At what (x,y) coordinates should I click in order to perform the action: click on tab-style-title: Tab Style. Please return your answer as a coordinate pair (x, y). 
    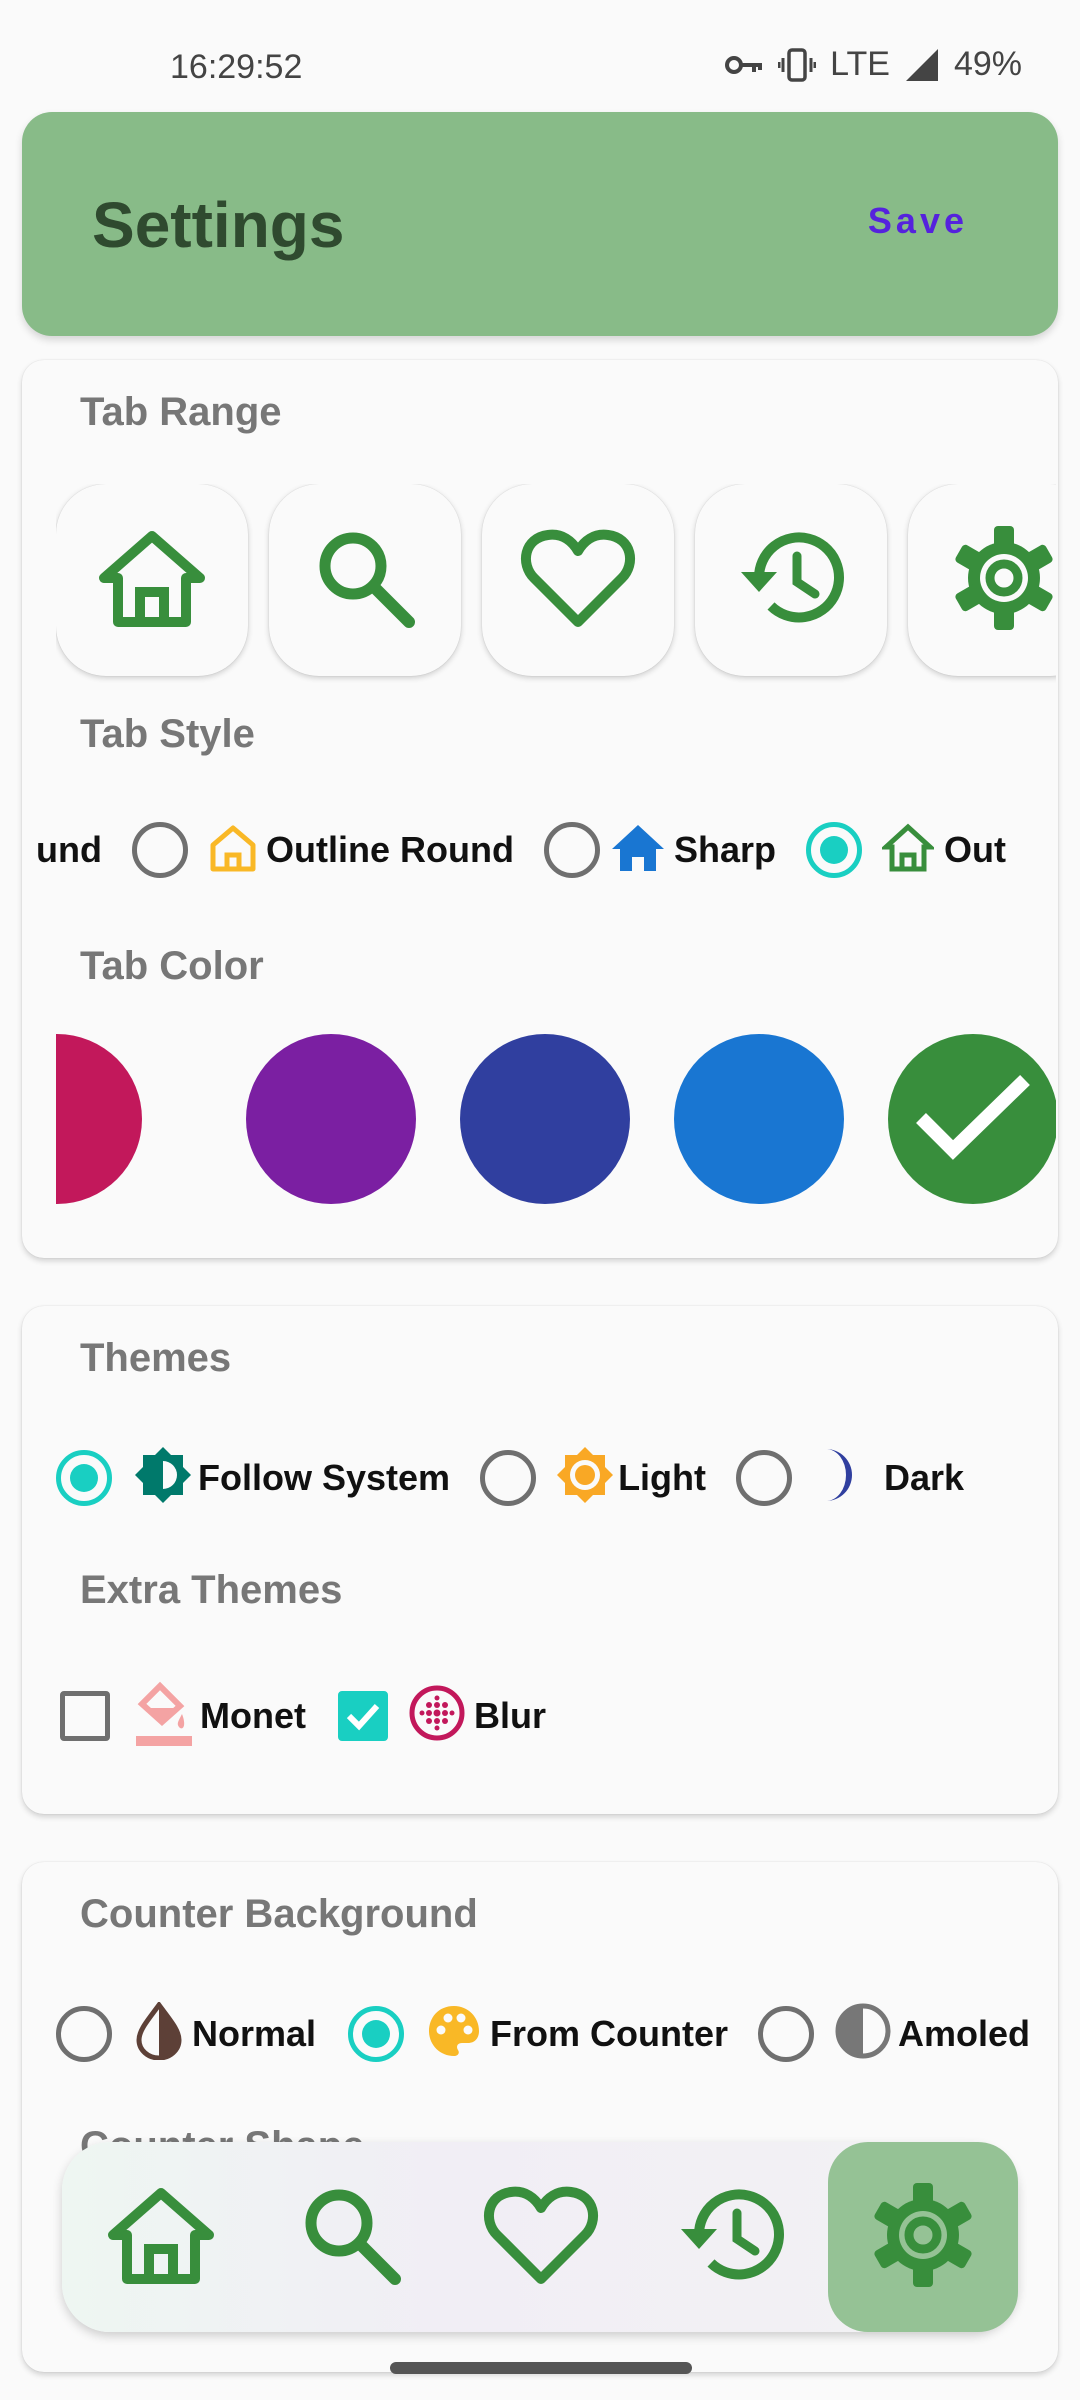
    Looking at the image, I should click on (167, 734).